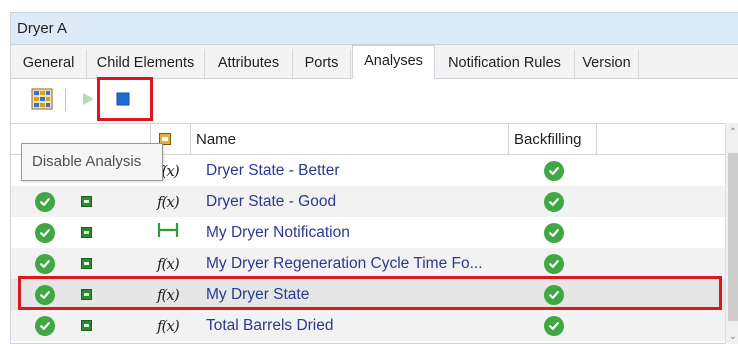 The width and height of the screenshot is (738, 344). I want to click on scroll-down-icon: ⌄, so click(732, 336).